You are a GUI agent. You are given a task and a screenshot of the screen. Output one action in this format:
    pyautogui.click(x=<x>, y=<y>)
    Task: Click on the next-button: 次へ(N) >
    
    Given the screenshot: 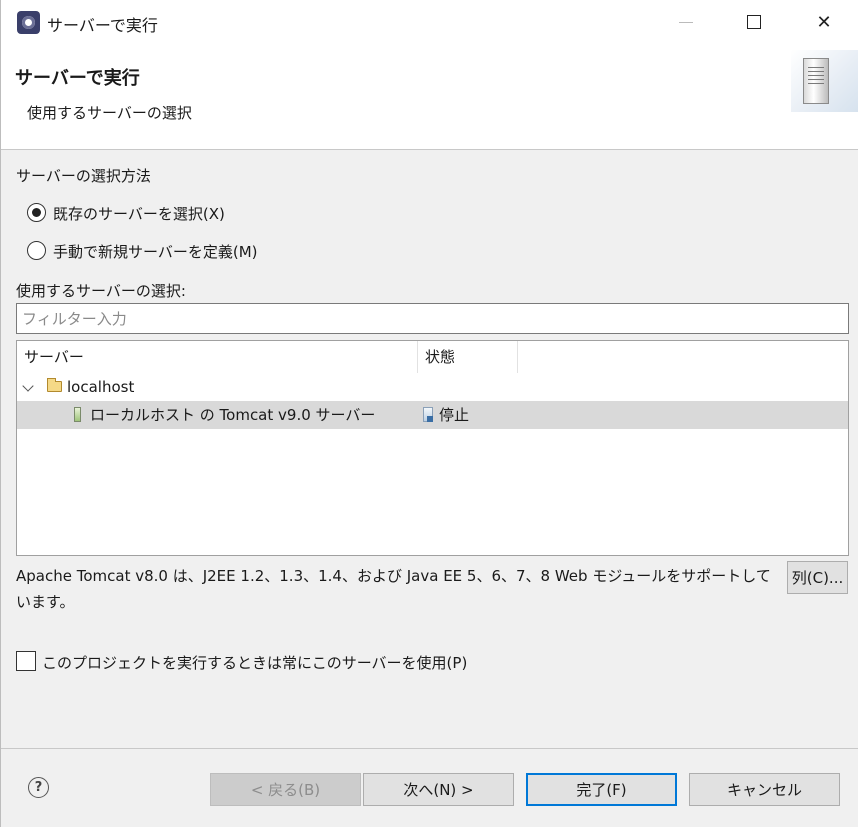 What is the action you would take?
    pyautogui.click(x=438, y=789)
    